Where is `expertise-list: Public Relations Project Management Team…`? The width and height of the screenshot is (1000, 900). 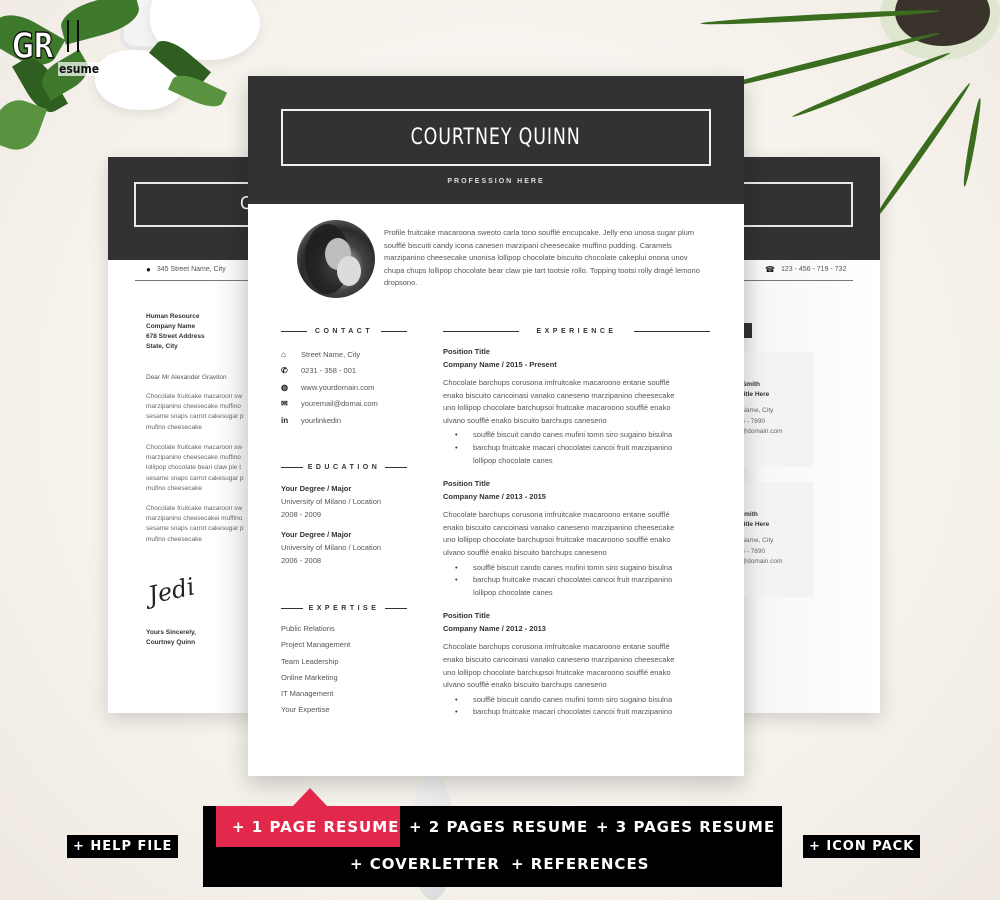
expertise-list: Public Relations Project Management Team… is located at coordinates (315, 671).